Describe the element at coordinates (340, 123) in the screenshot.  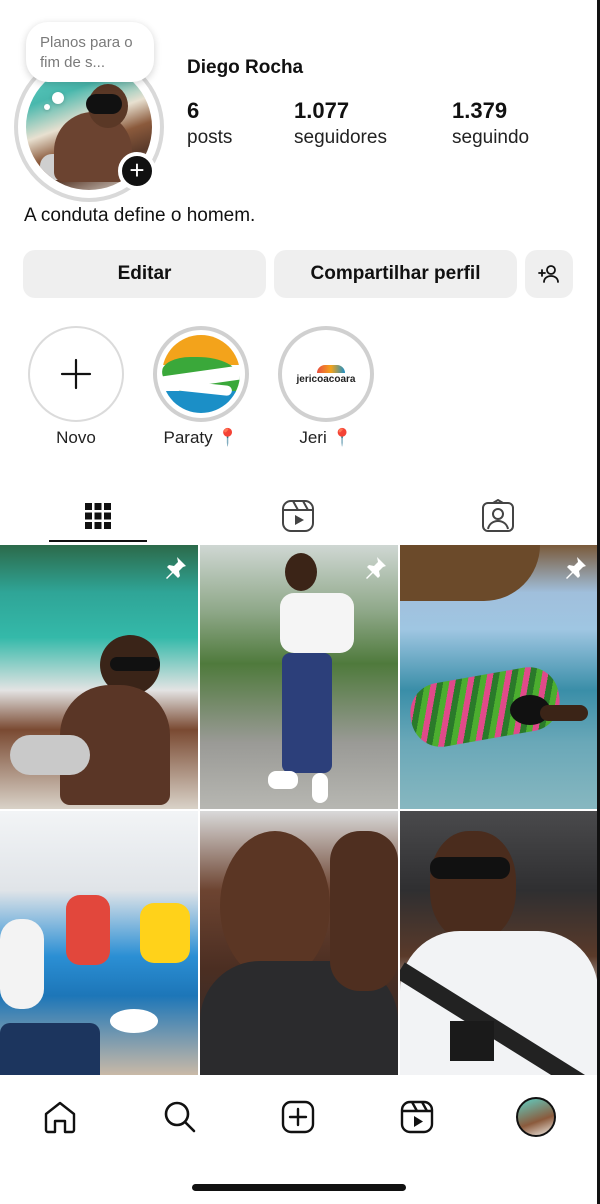
I see `stat-followers: 1.077 seguidores` at that location.